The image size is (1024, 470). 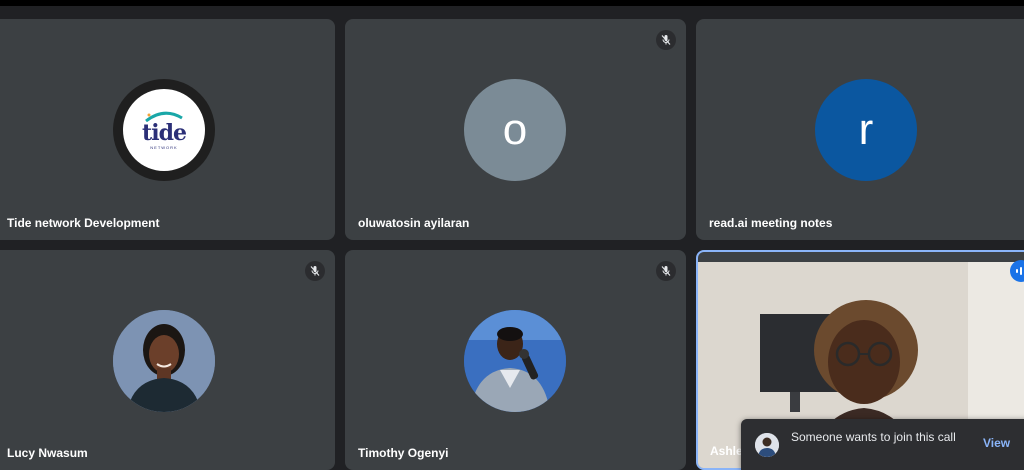 I want to click on participant-avatar: o, so click(x=515, y=130).